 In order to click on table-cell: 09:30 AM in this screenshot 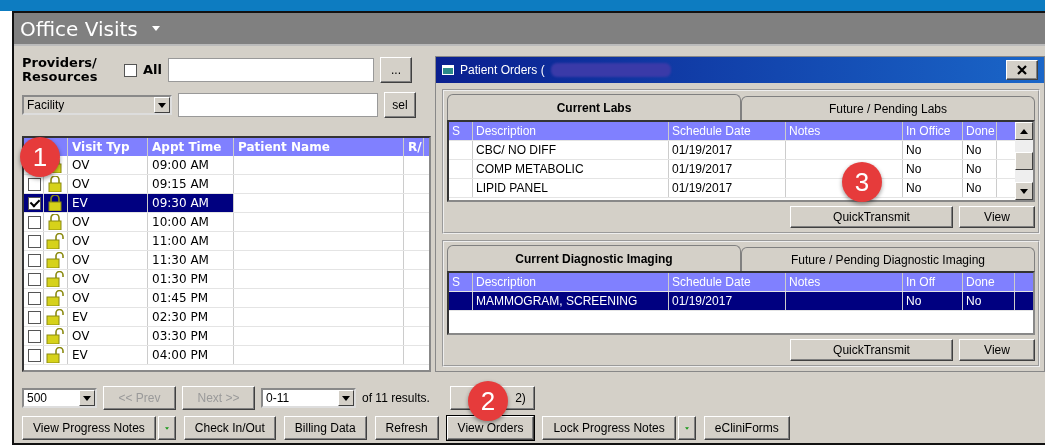, I will do `click(191, 203)`.